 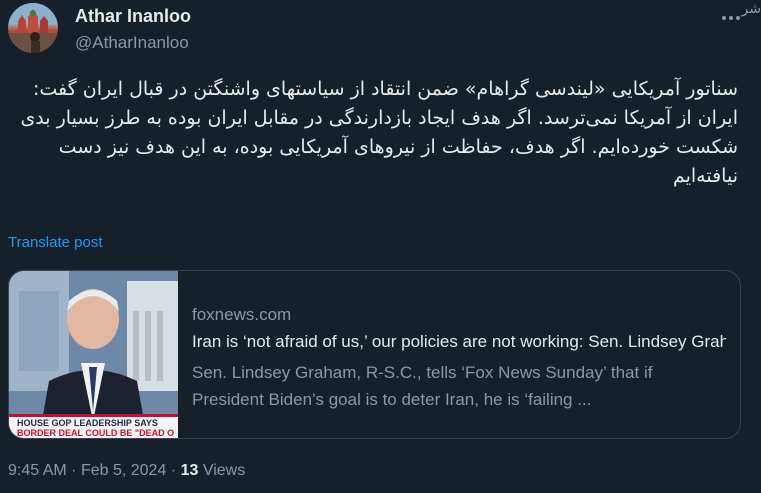 What do you see at coordinates (33, 28) in the screenshot?
I see `avatar` at bounding box center [33, 28].